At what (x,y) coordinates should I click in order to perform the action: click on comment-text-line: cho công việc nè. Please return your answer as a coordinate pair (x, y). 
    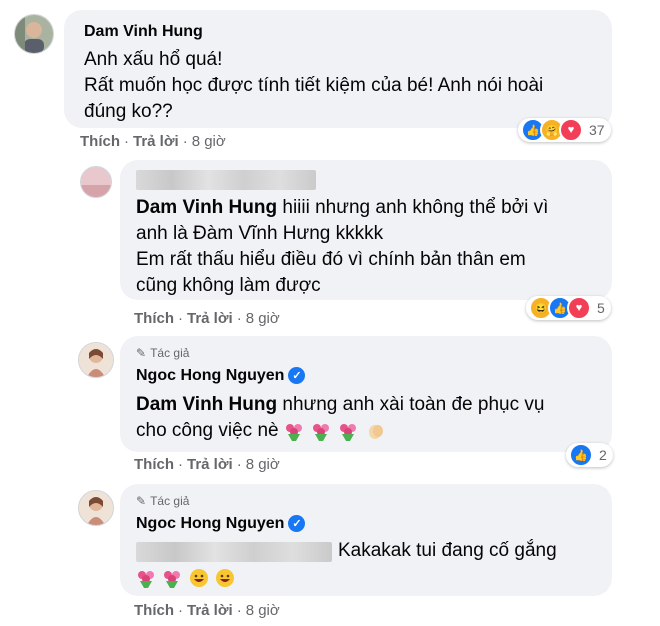
    Looking at the image, I should click on (262, 431).